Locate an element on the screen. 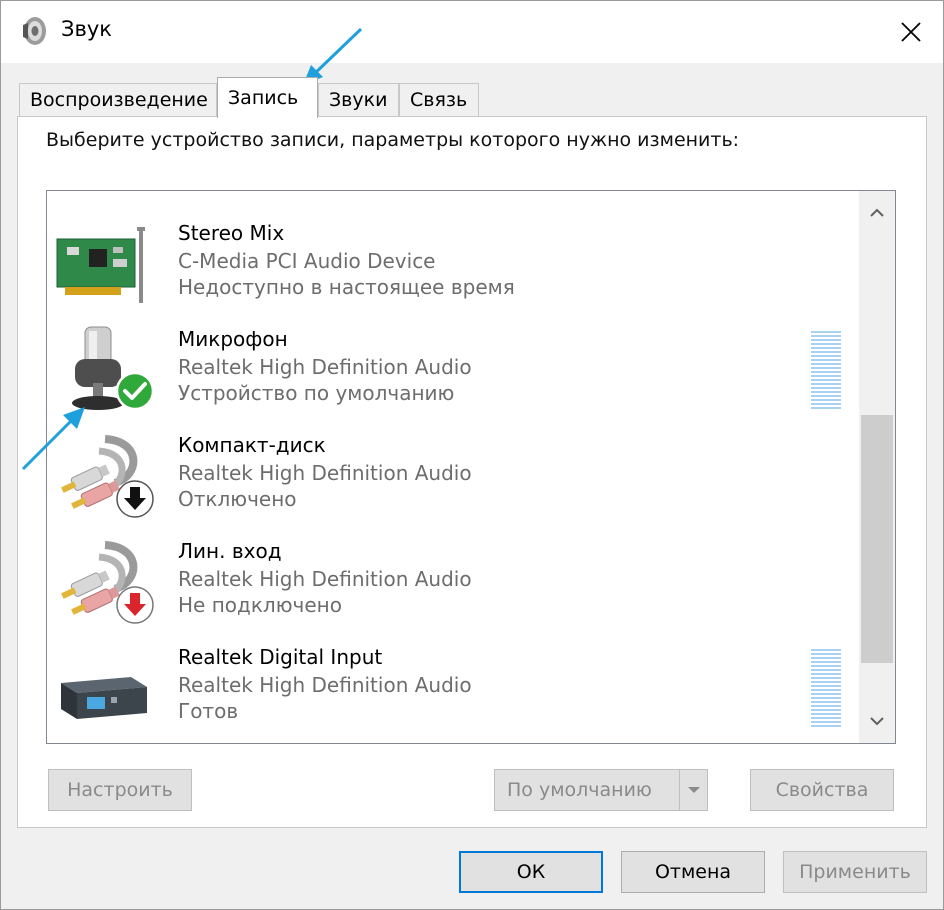 This screenshot has width=944, height=910. disabled-arrow-badge is located at coordinates (135, 499).